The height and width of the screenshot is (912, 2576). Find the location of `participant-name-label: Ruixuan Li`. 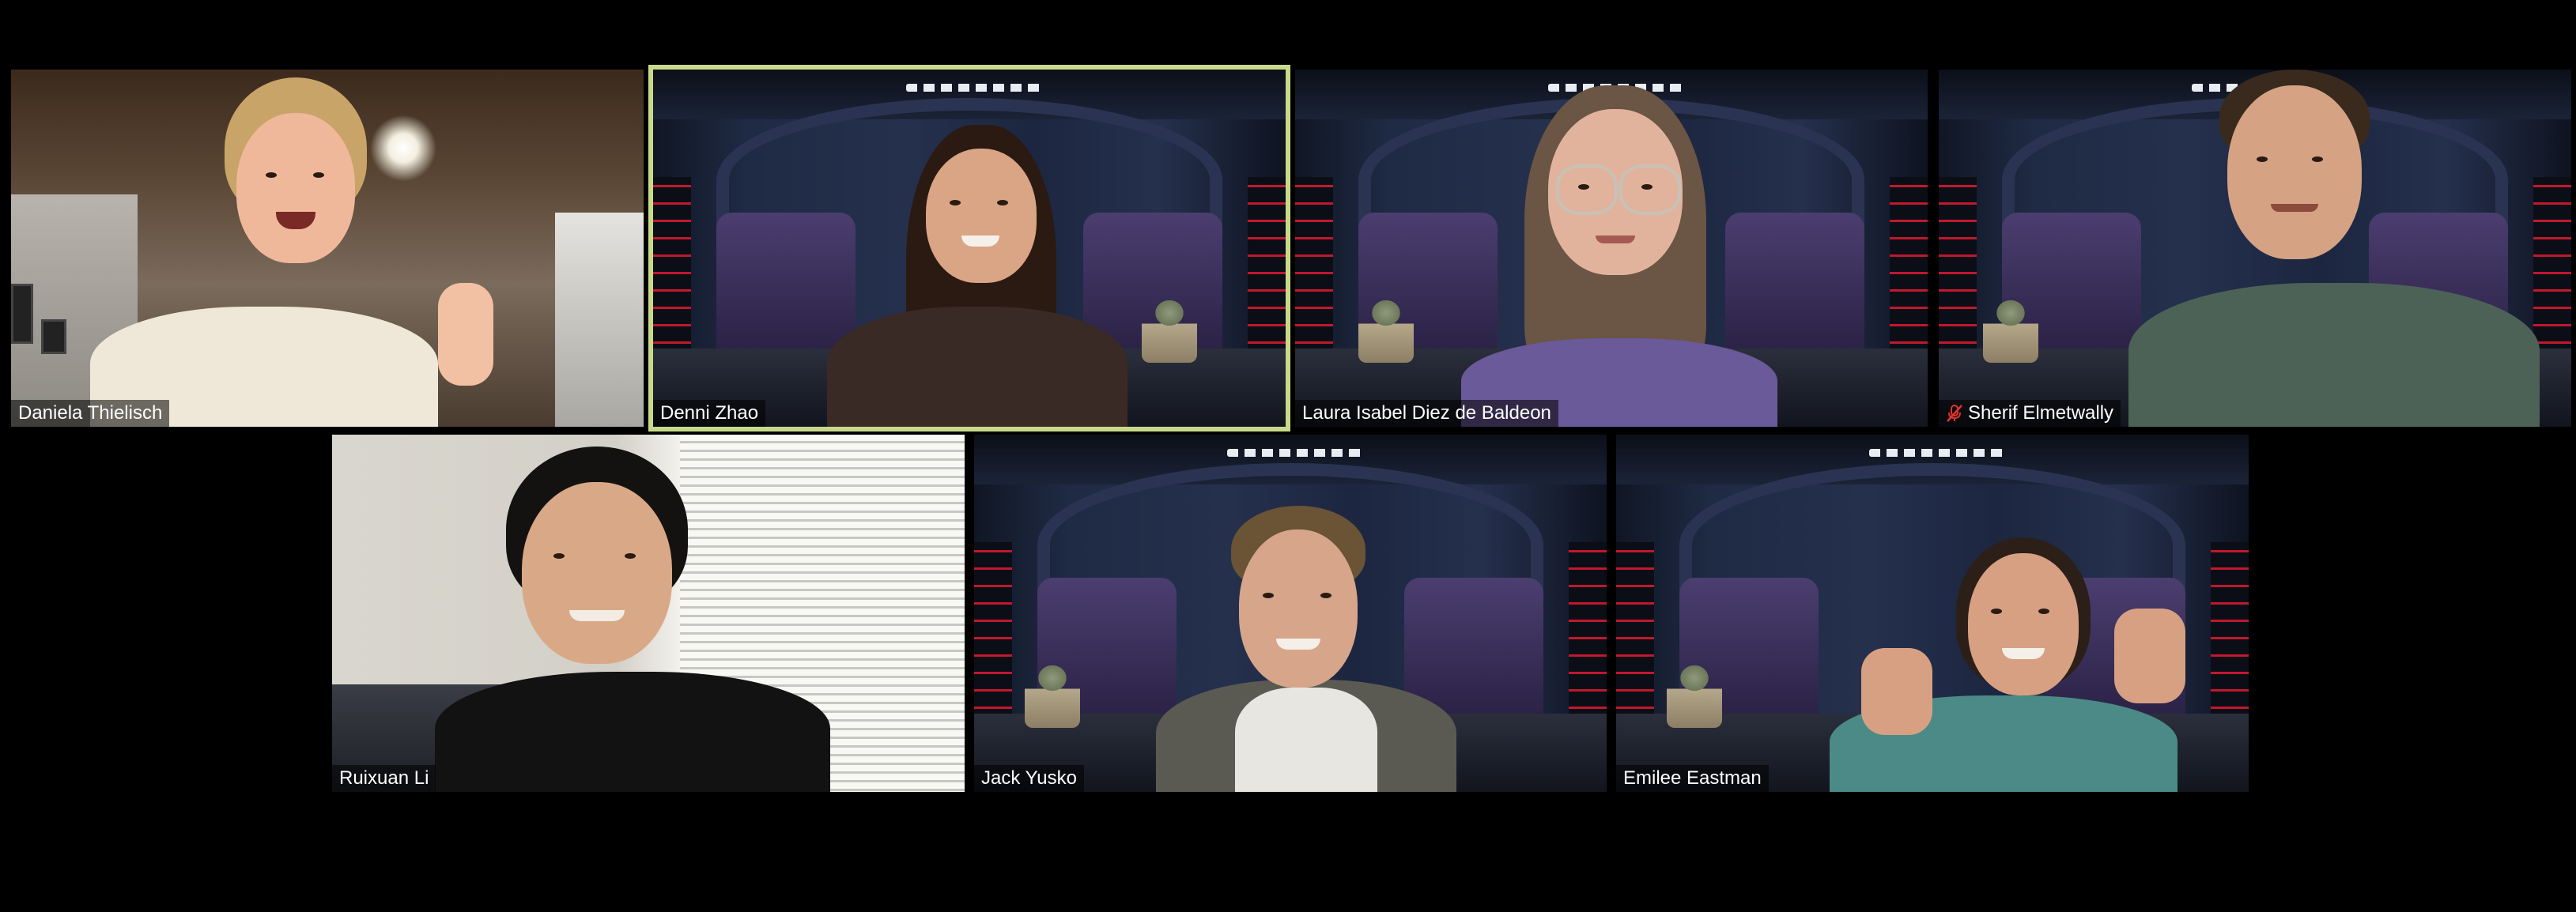

participant-name-label: Ruixuan Li is located at coordinates (384, 778).